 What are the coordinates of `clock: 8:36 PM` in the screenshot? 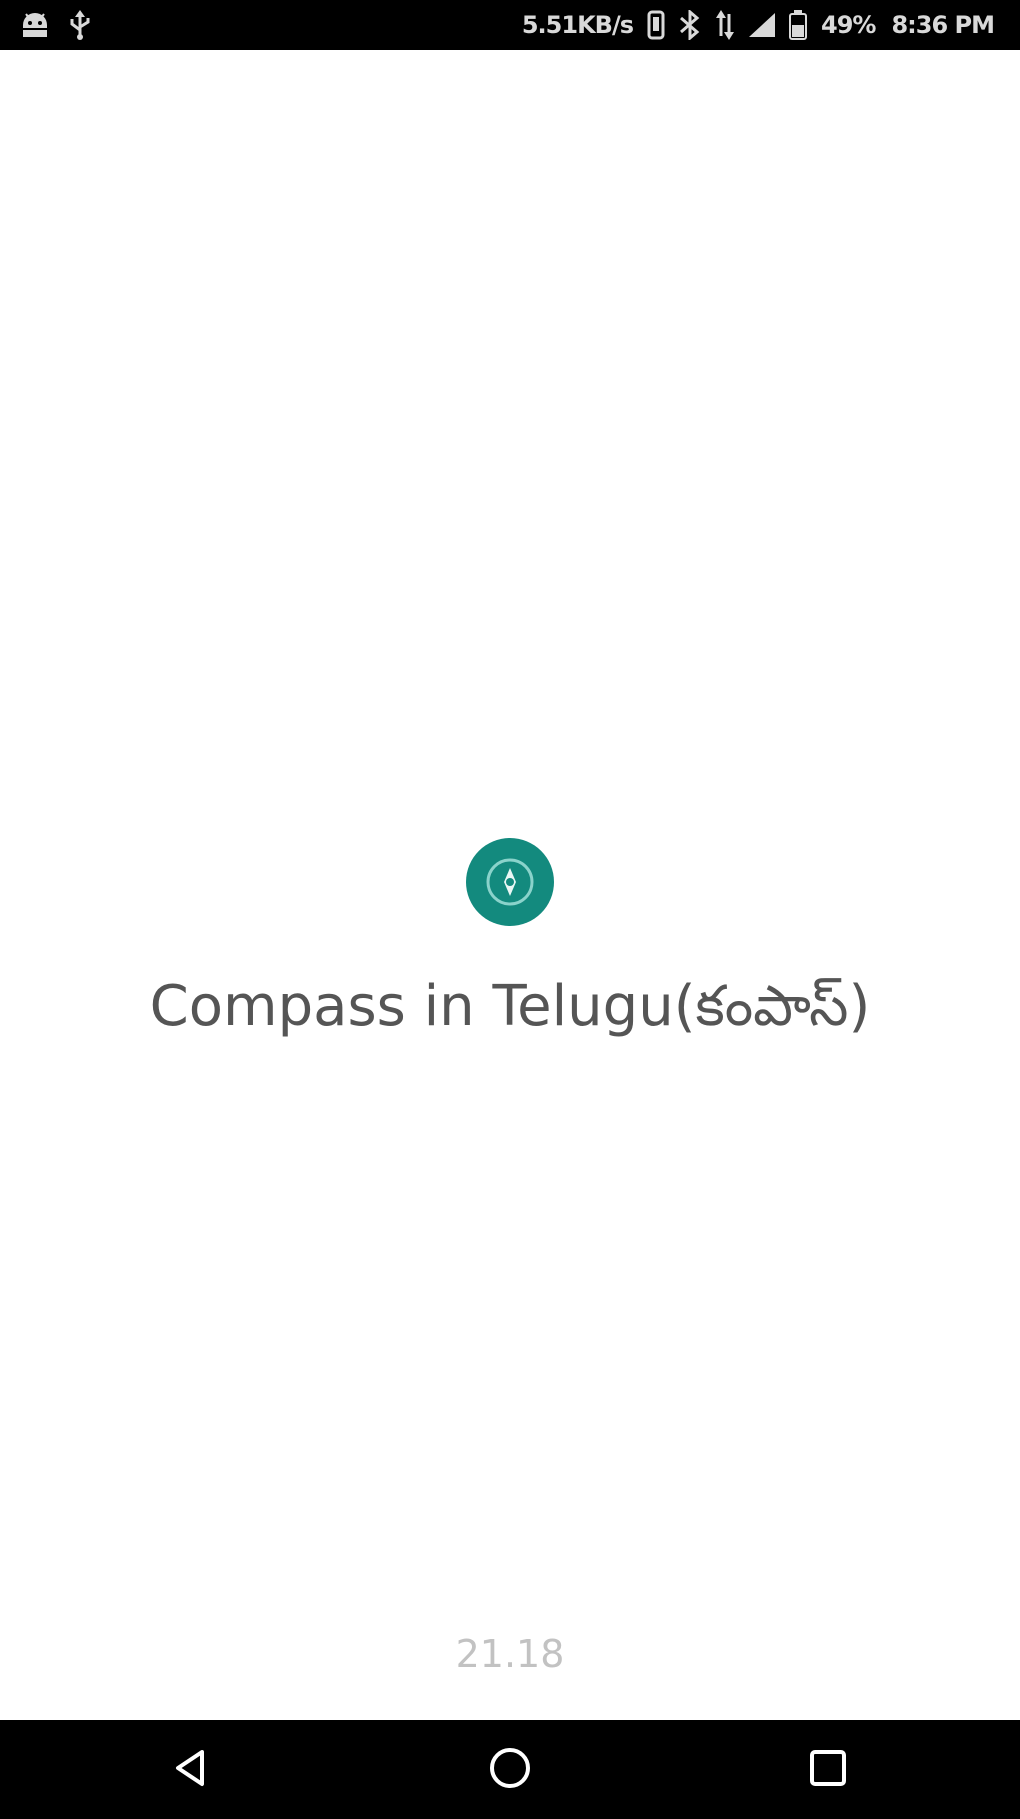 It's located at (943, 25).